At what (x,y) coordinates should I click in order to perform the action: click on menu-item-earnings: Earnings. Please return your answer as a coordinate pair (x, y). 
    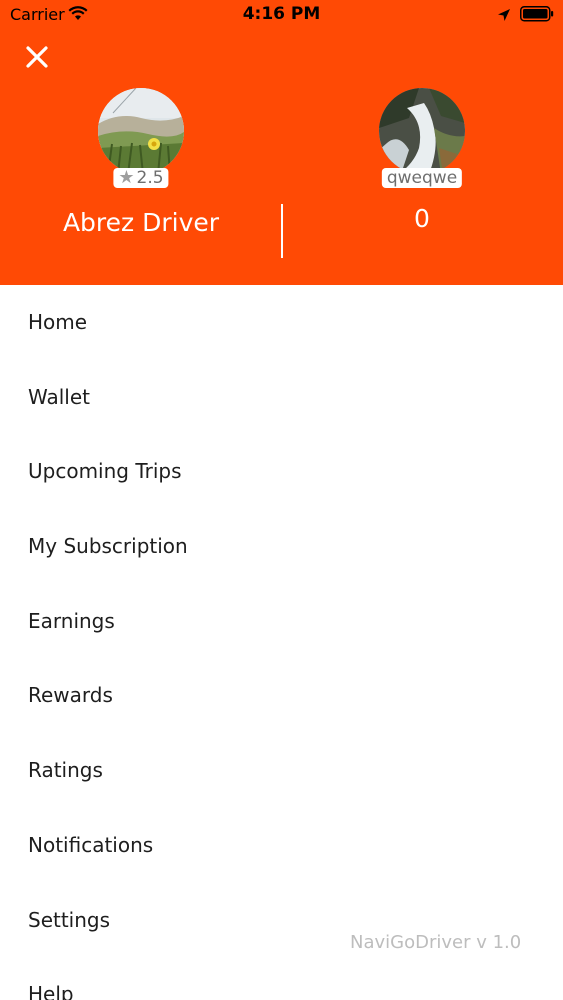
    Looking at the image, I should click on (281, 621).